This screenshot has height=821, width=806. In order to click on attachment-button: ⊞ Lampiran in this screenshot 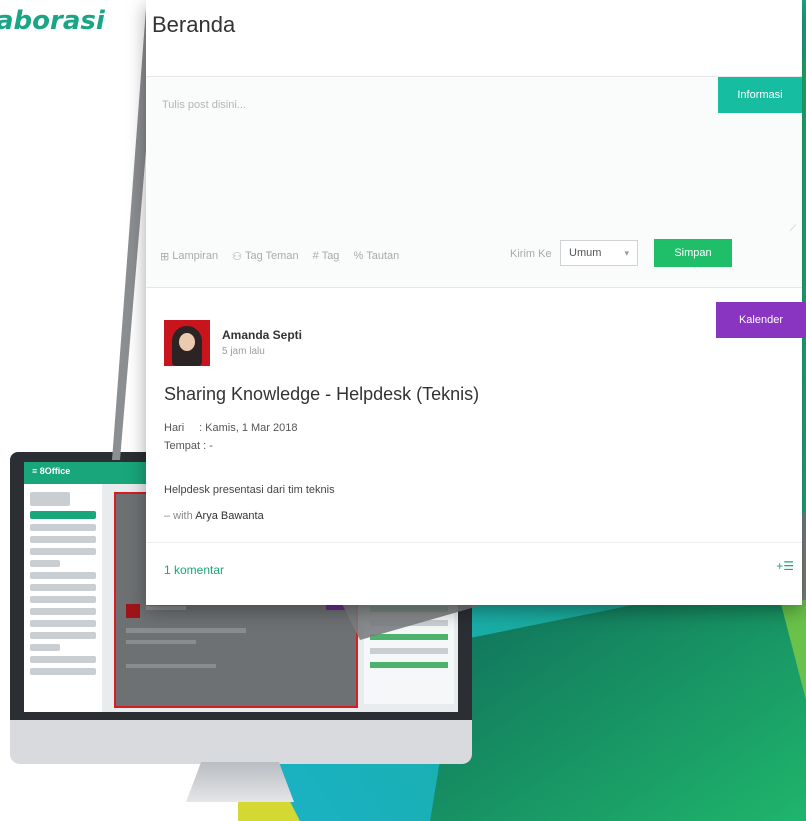, I will do `click(189, 256)`.